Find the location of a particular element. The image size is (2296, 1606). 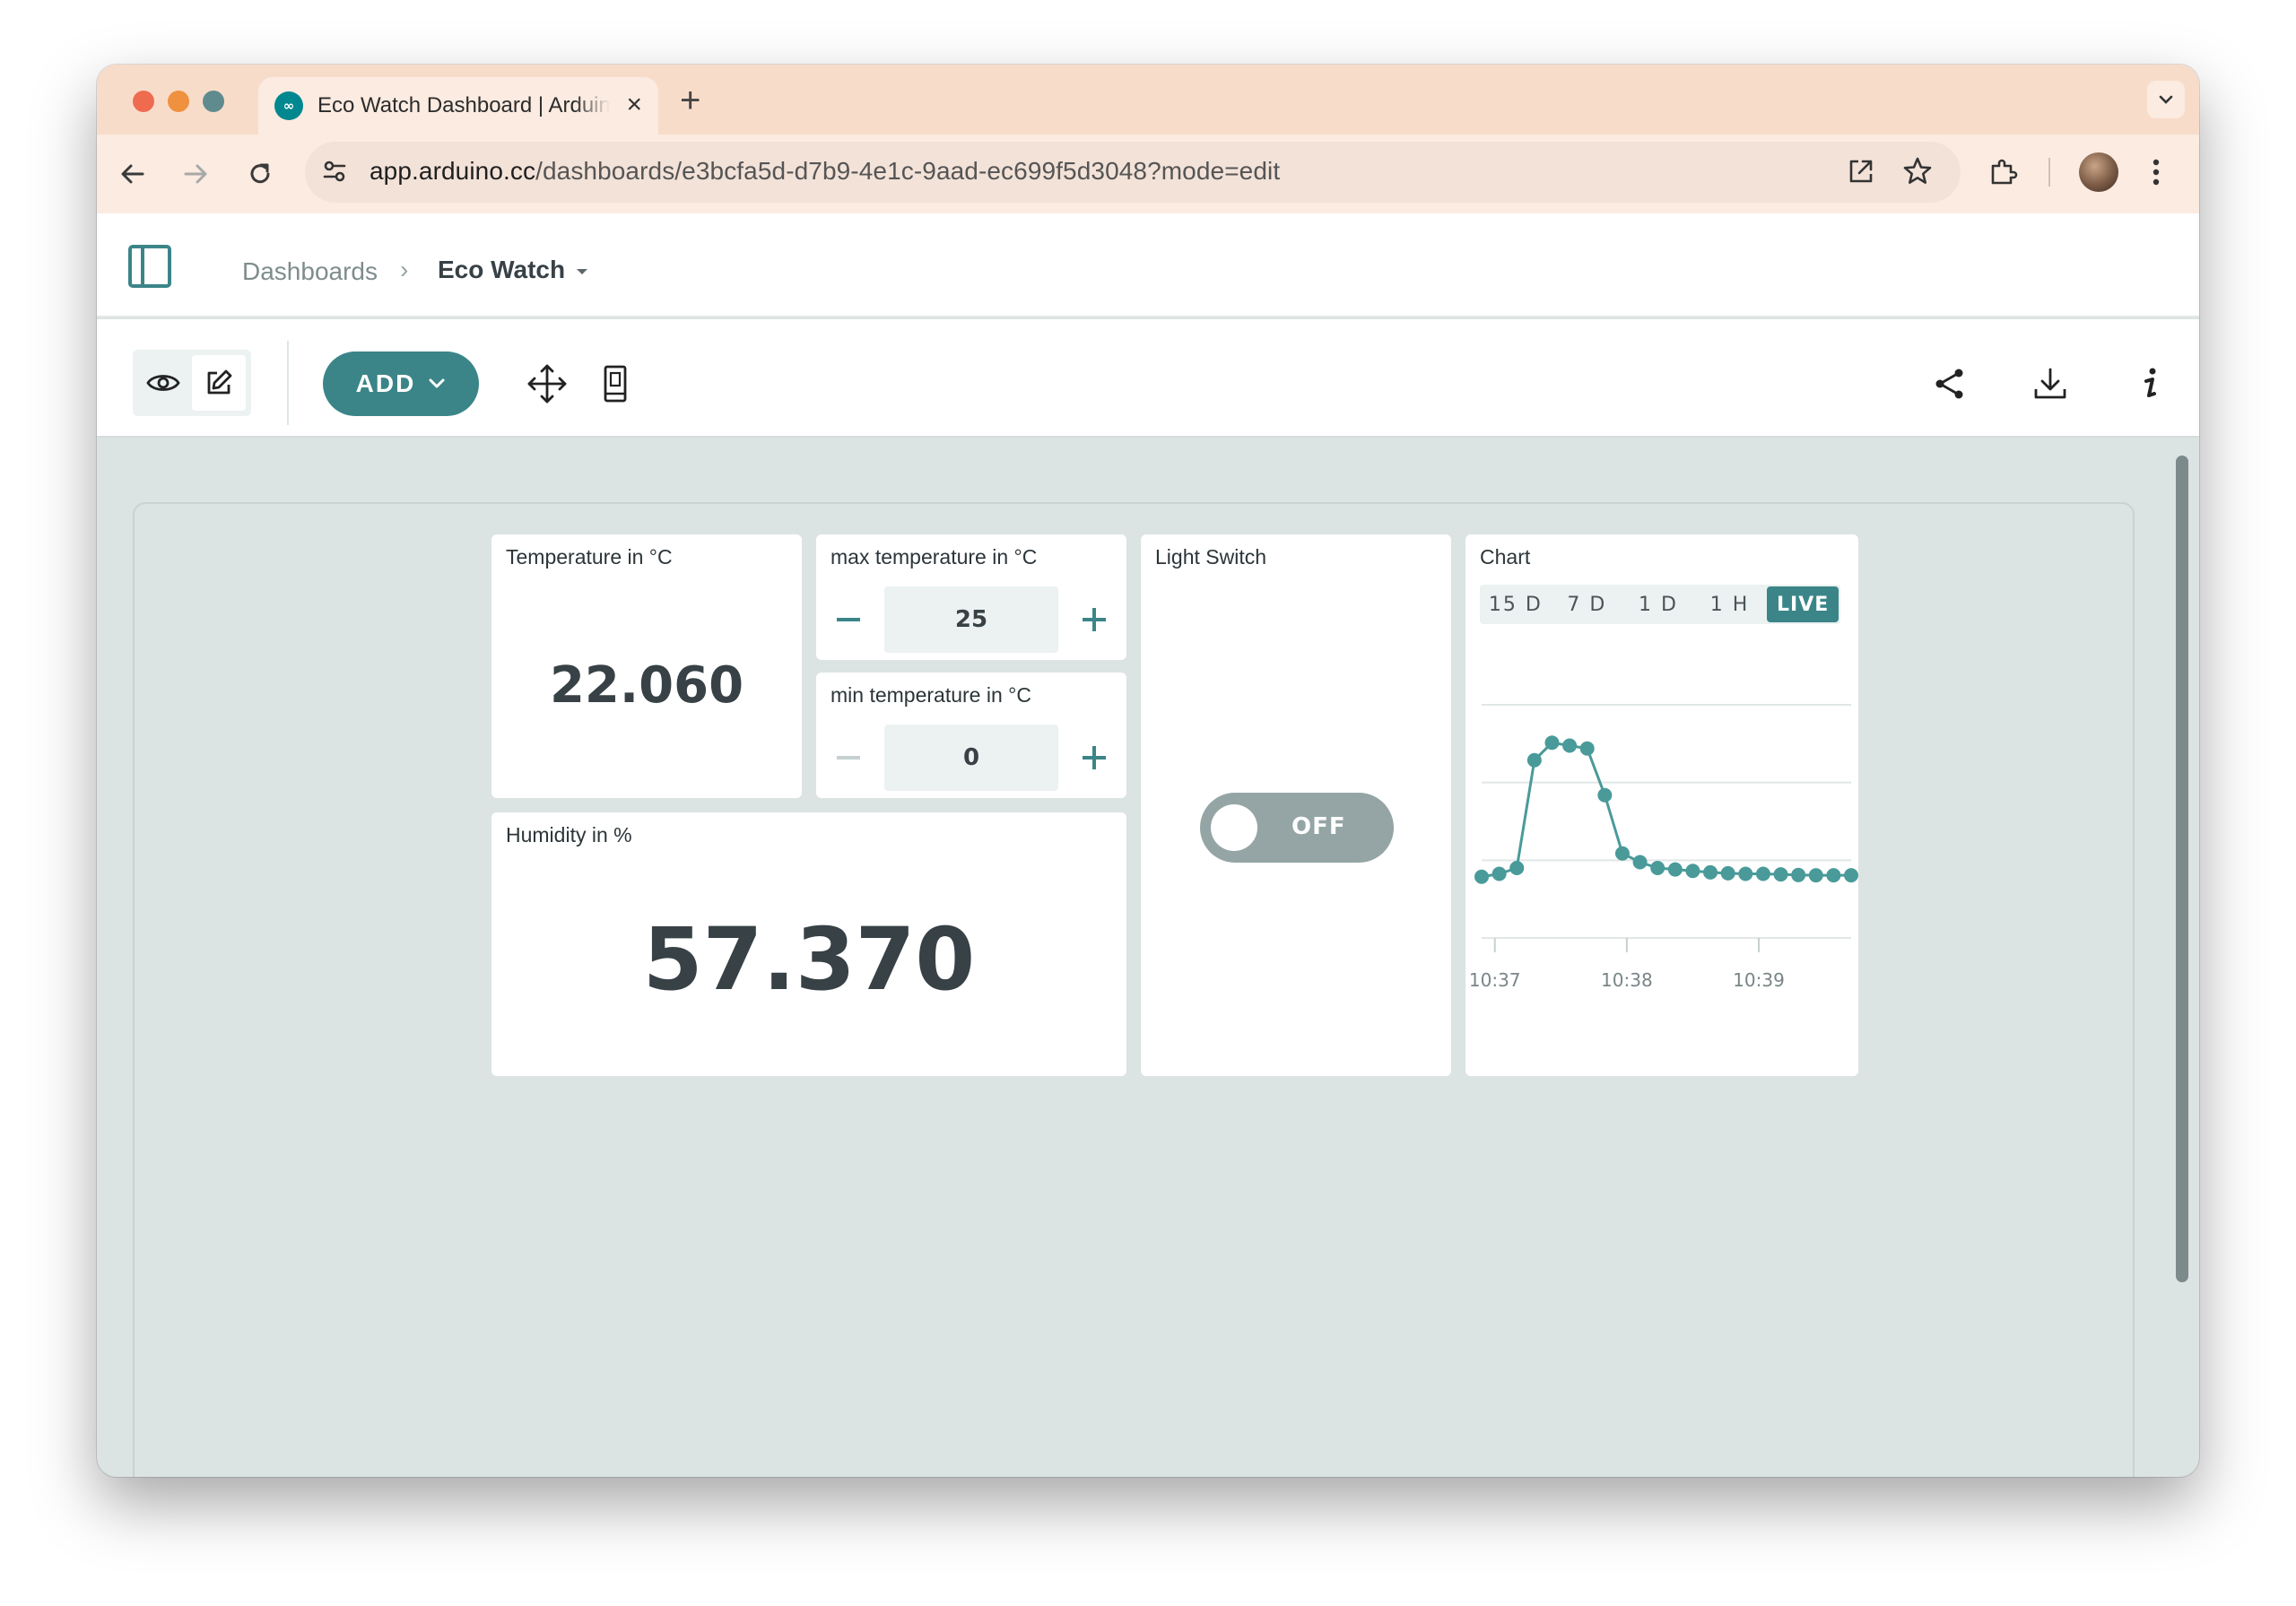

browser-menu-icon is located at coordinates (2156, 174).